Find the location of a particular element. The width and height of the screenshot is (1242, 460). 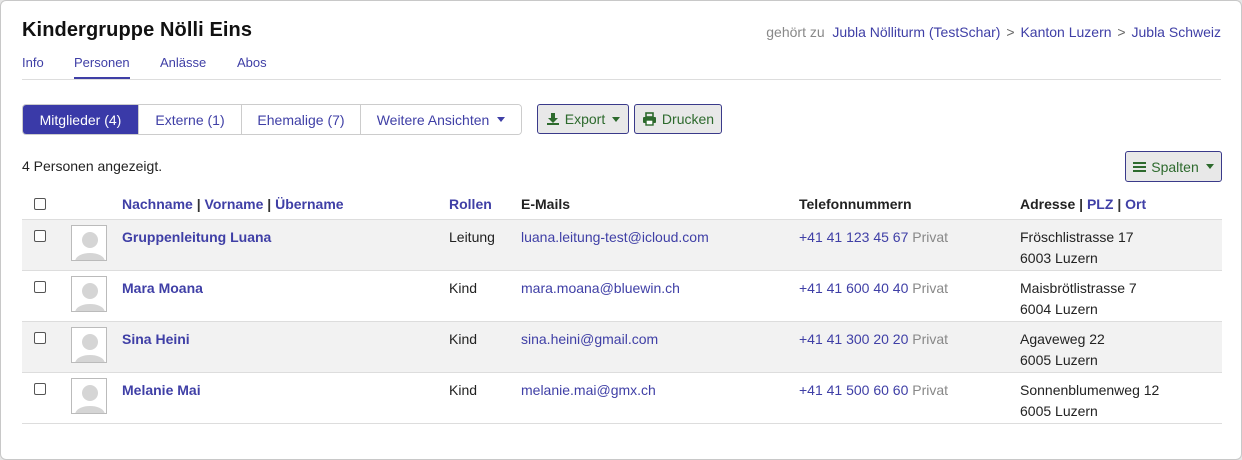

person-phone-link: +41 41 123 45 67 is located at coordinates (853, 237).